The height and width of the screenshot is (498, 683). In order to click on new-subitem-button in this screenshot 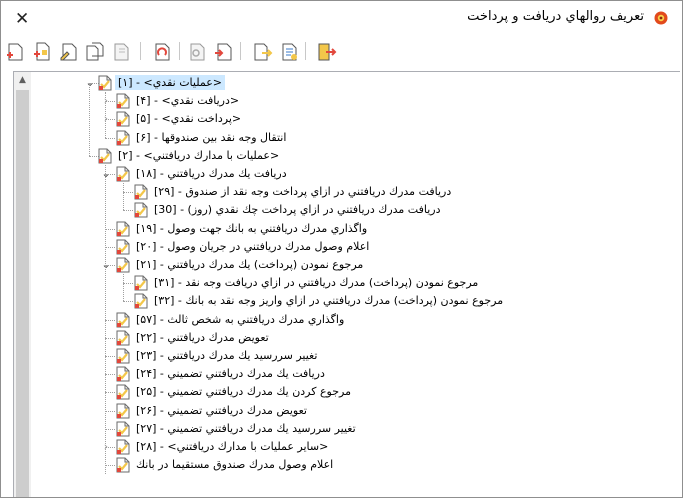, I will do `click(43, 51)`.